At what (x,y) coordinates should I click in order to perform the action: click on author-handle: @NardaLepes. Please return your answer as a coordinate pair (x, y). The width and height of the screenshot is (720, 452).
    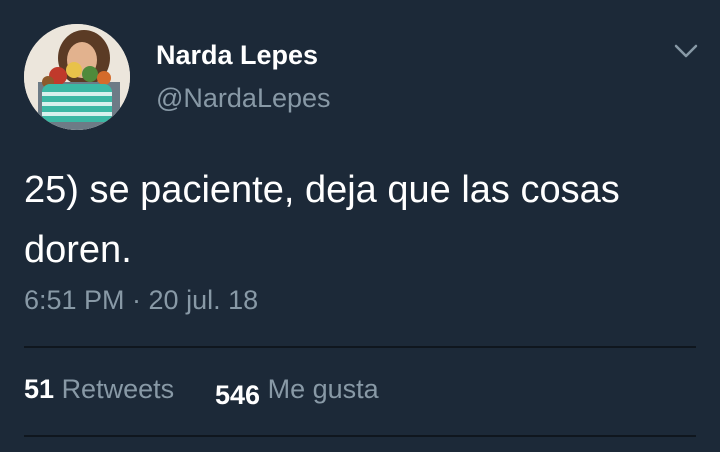
    Looking at the image, I should click on (243, 98).